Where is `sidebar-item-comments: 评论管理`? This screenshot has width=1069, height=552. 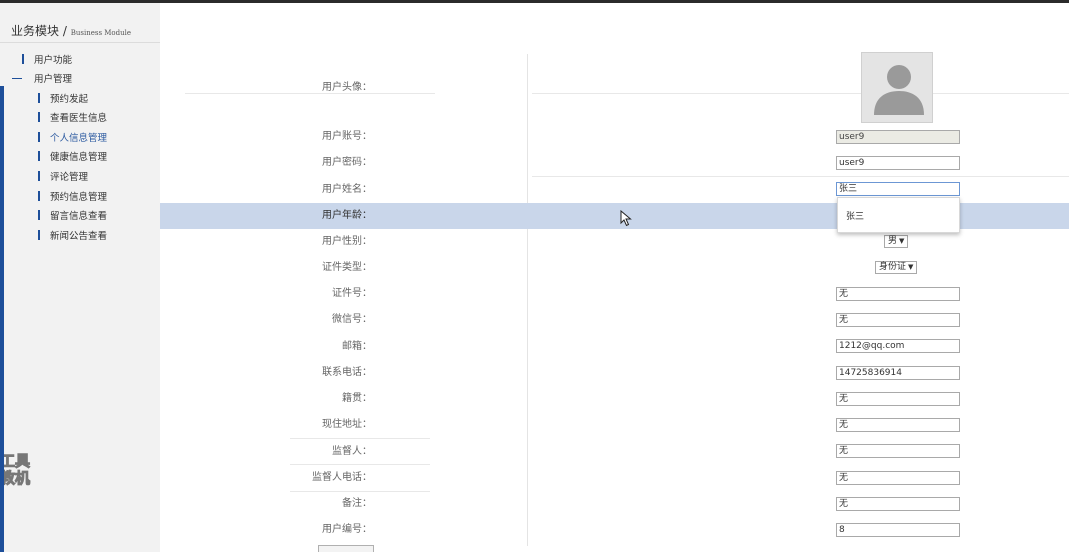
sidebar-item-comments: 评论管理 is located at coordinates (63, 177).